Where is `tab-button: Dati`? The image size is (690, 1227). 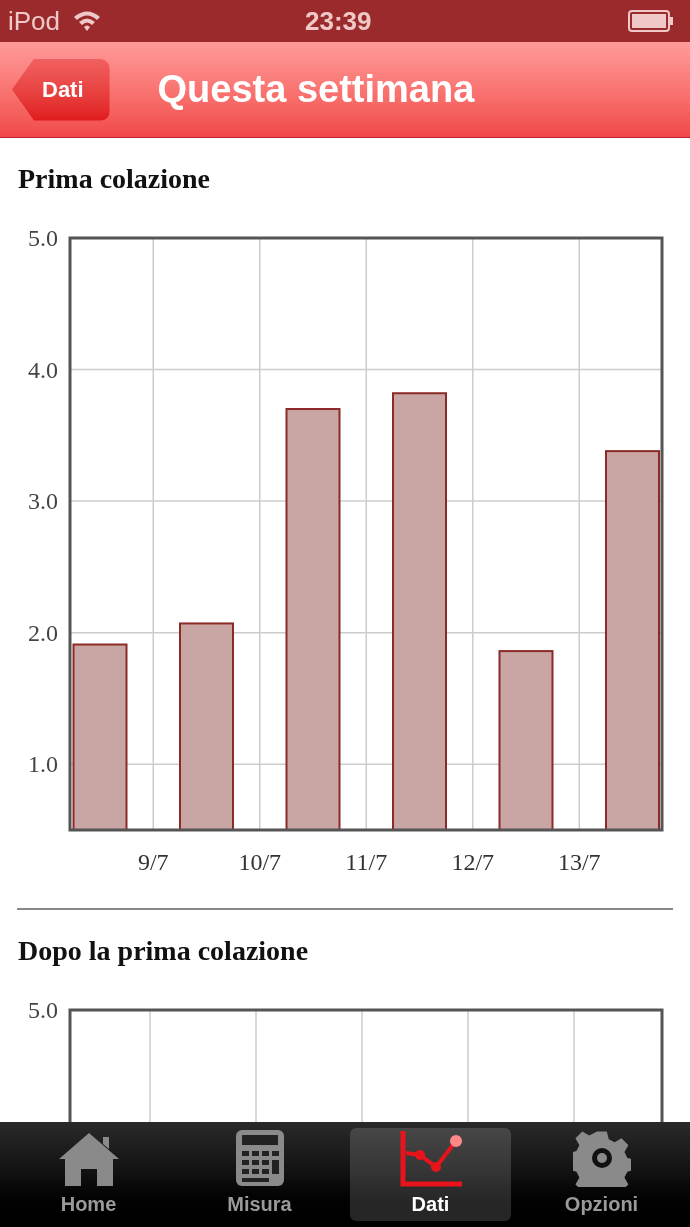 tab-button: Dati is located at coordinates (430, 1174).